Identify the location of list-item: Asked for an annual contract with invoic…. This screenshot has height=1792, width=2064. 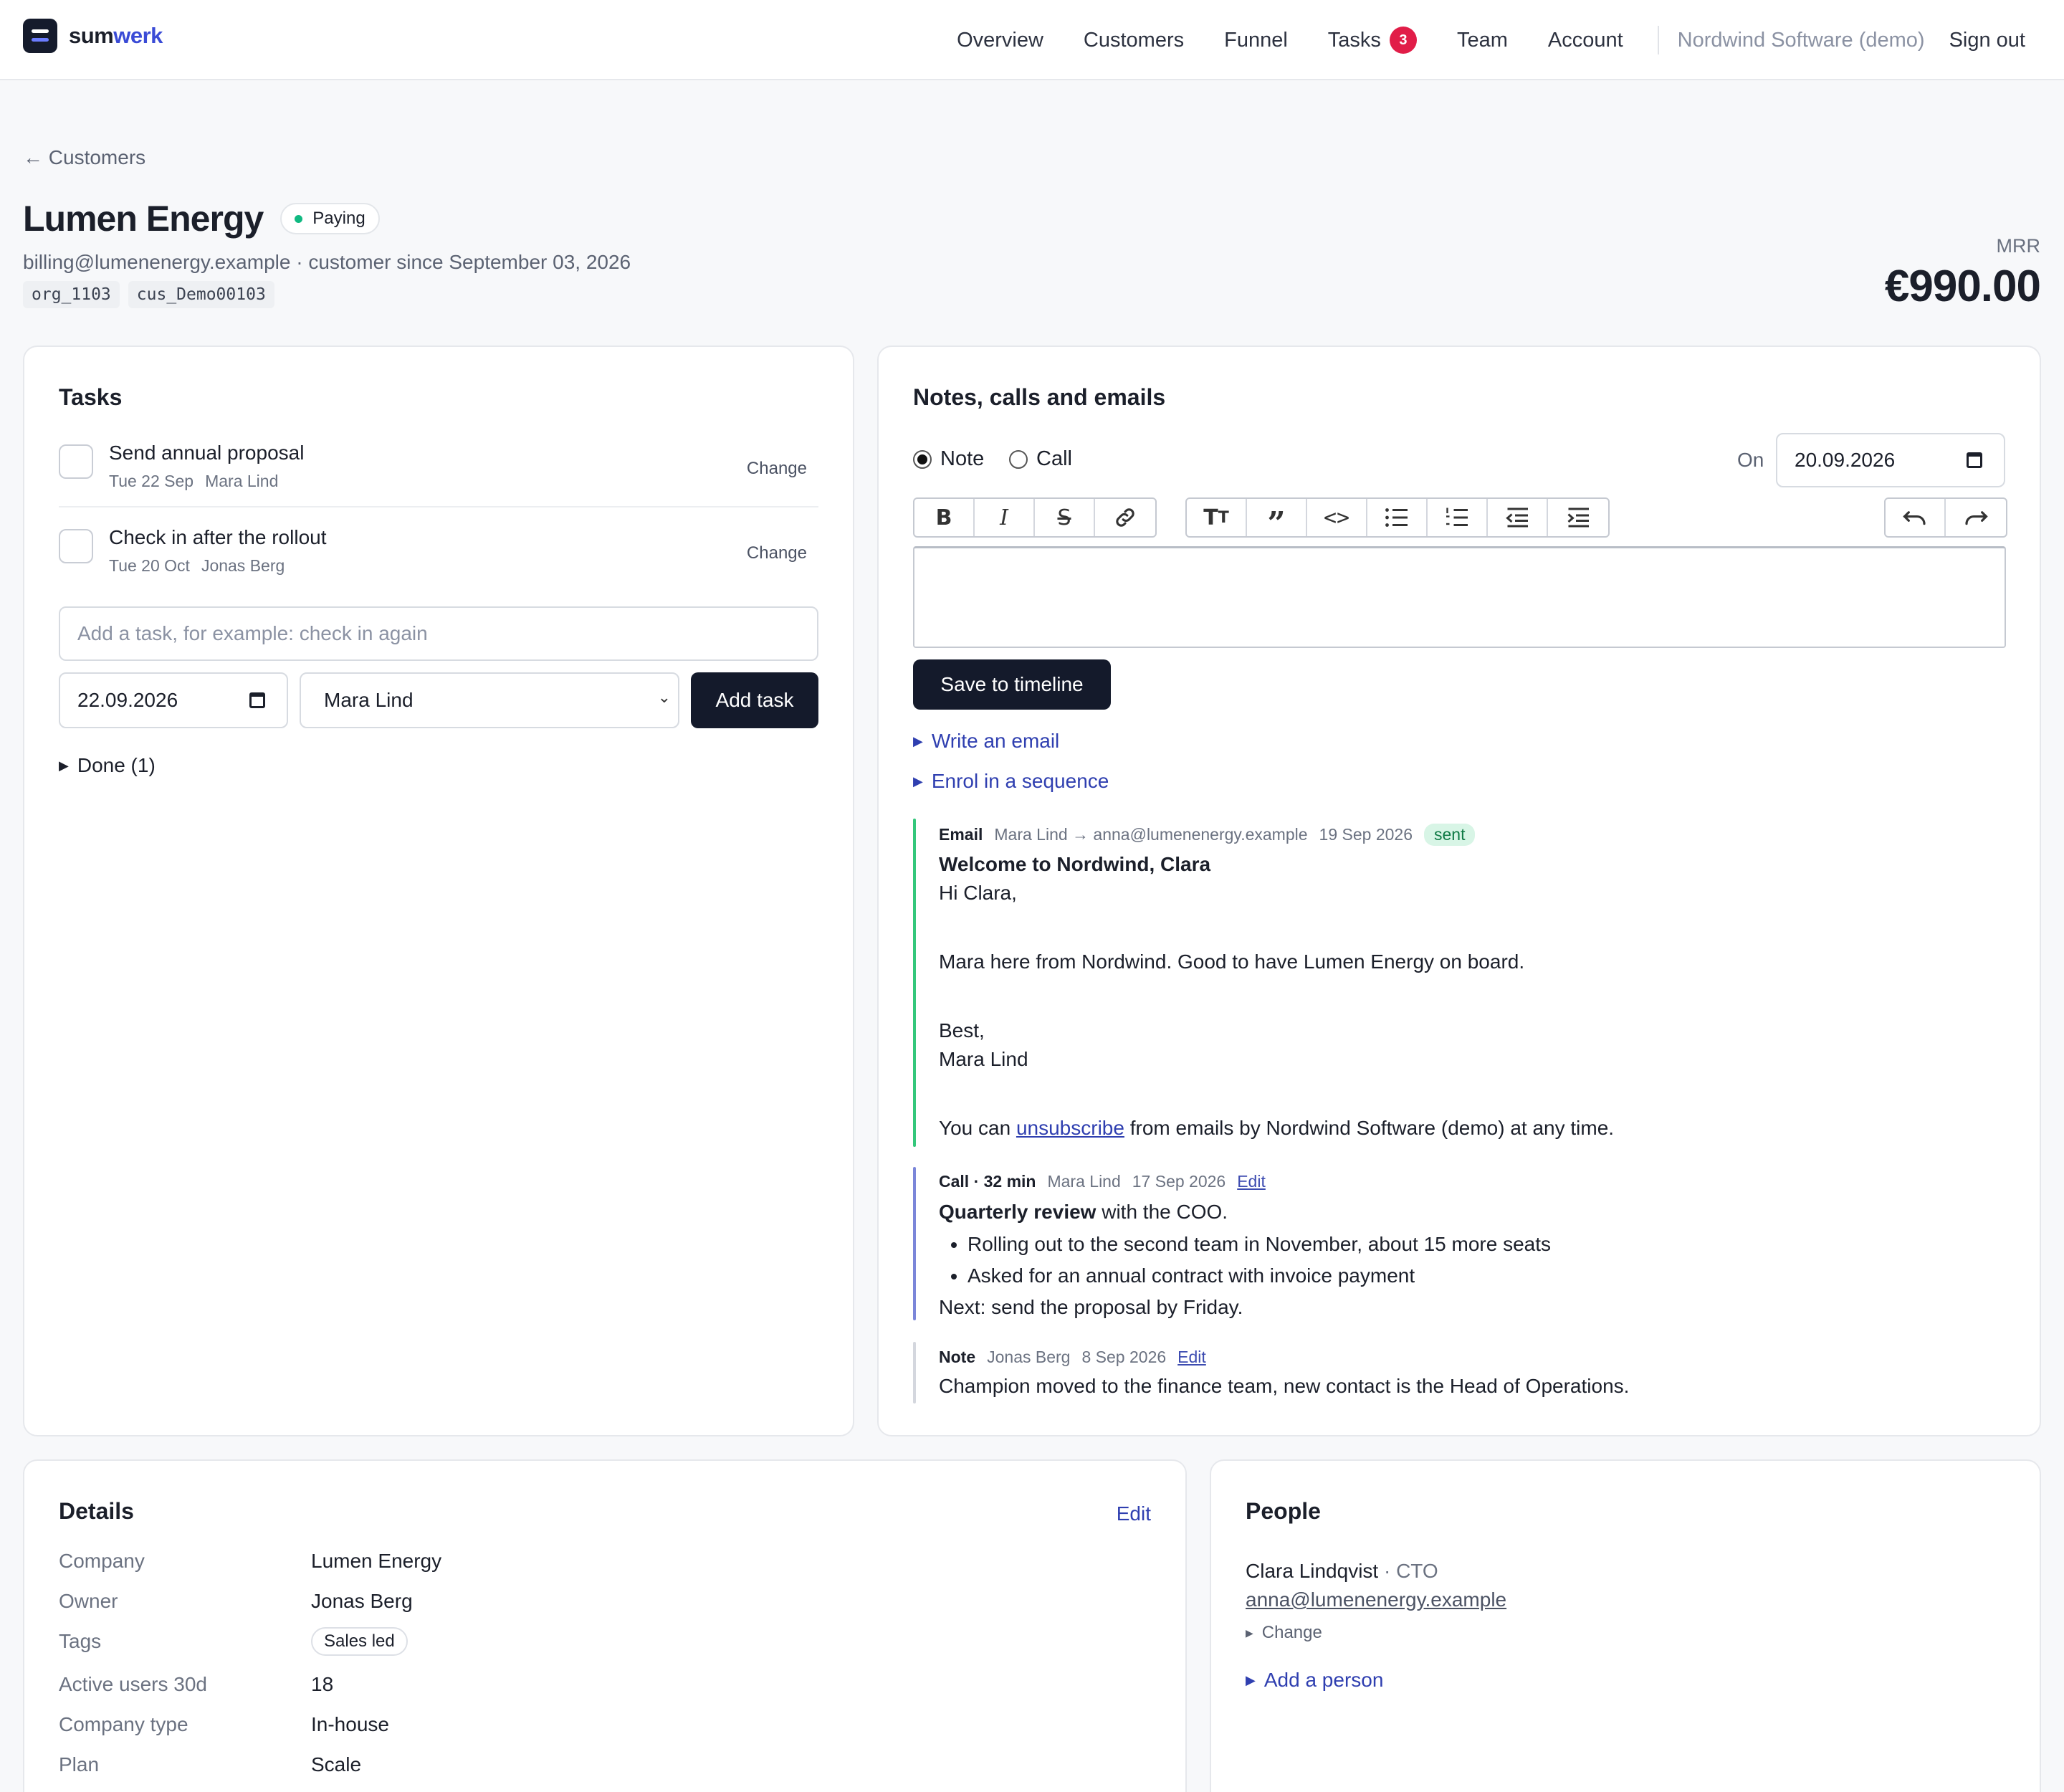
(1485, 1276).